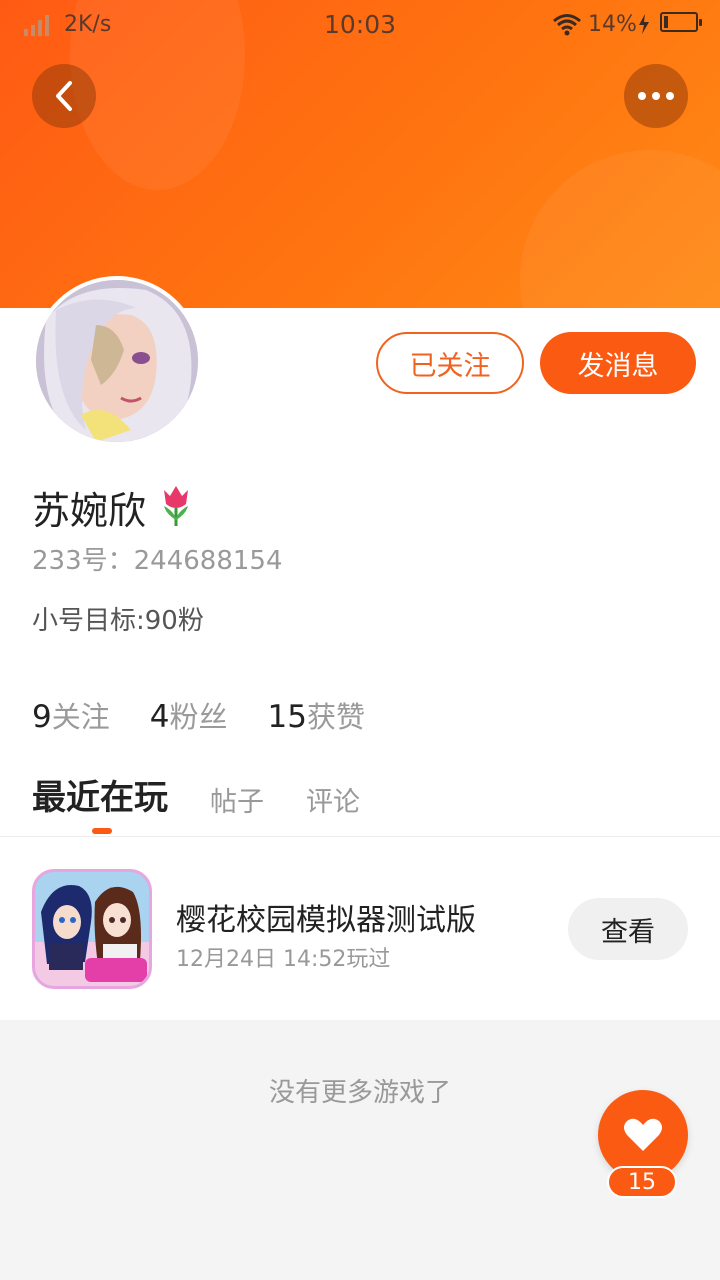  I want to click on stat-following: 9关注, so click(71, 715).